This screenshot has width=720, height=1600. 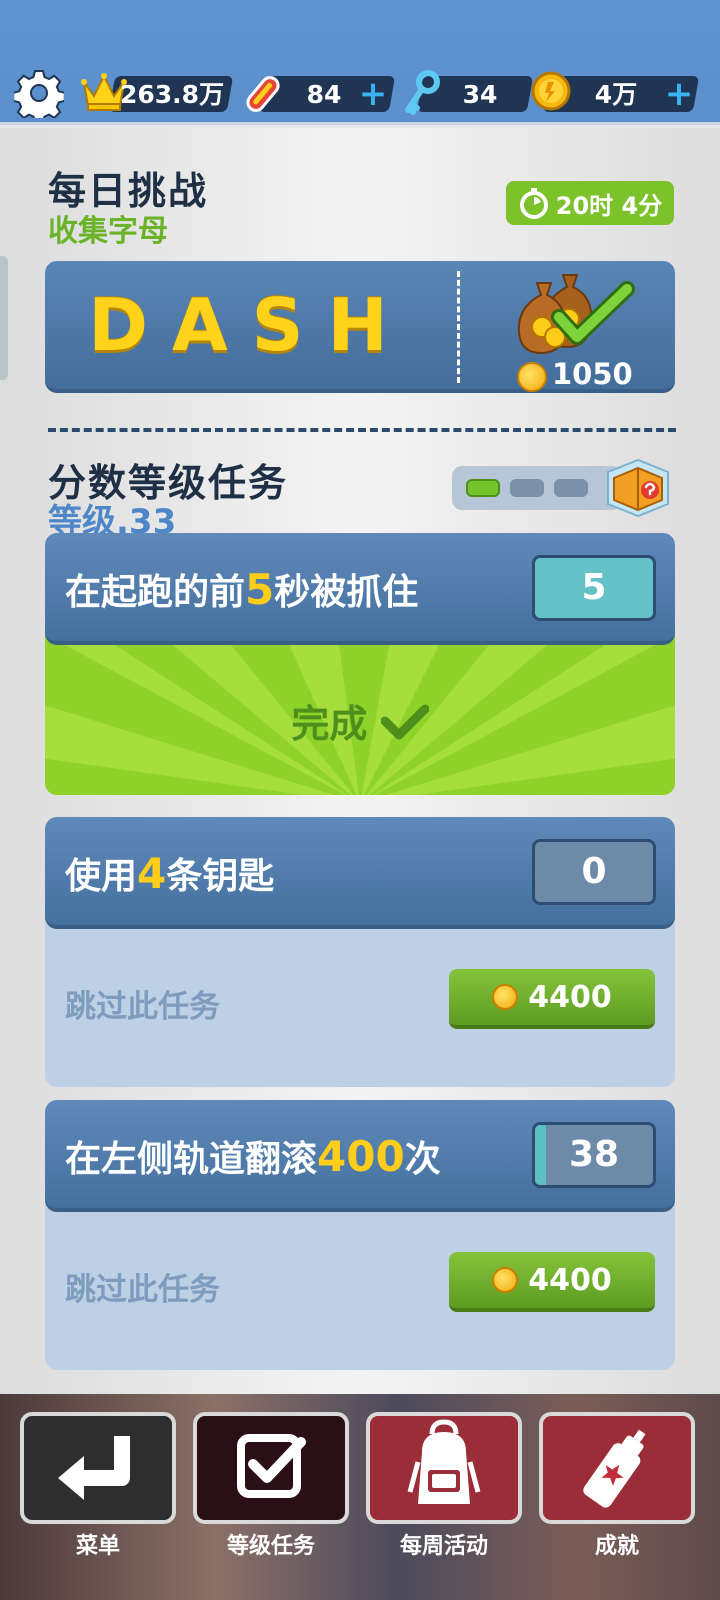 I want to click on achievements-button, so click(x=617, y=1468).